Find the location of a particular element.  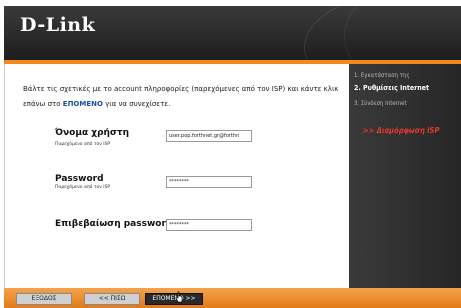

footer-bar: ΕΞΟΔΟΣ << ΠΙΣΩ ΕΠΟΜΕΝΟ >> is located at coordinates (232, 298).